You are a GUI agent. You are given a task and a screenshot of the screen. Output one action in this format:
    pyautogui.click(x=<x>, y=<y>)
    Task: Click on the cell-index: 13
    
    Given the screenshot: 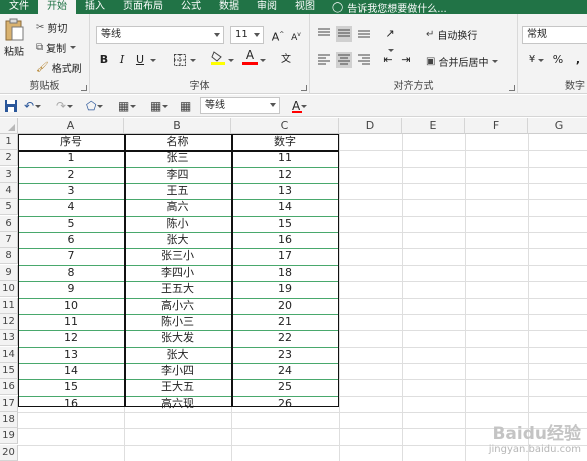 What is the action you would take?
    pyautogui.click(x=71, y=355)
    